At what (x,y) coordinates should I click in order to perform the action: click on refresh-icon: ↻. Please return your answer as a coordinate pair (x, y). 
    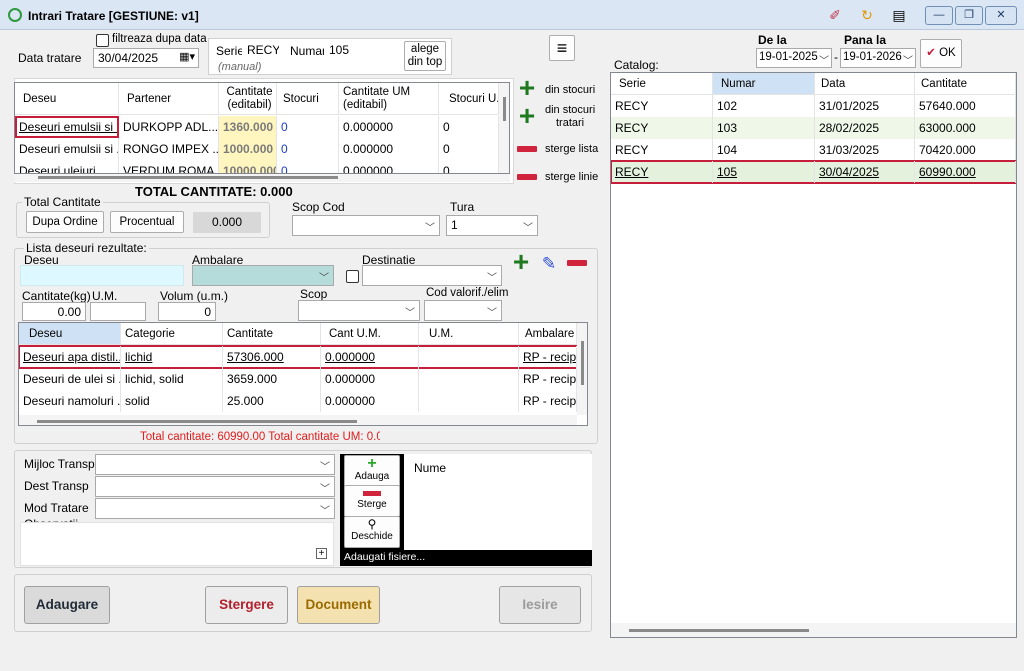
    Looking at the image, I should click on (867, 15).